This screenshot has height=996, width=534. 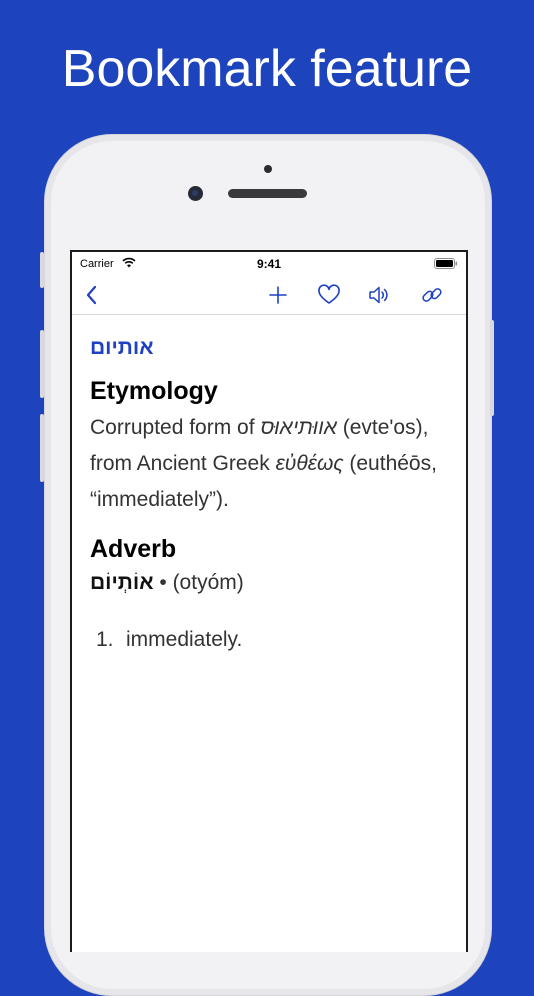 I want to click on share-link-button, so click(x=432, y=295).